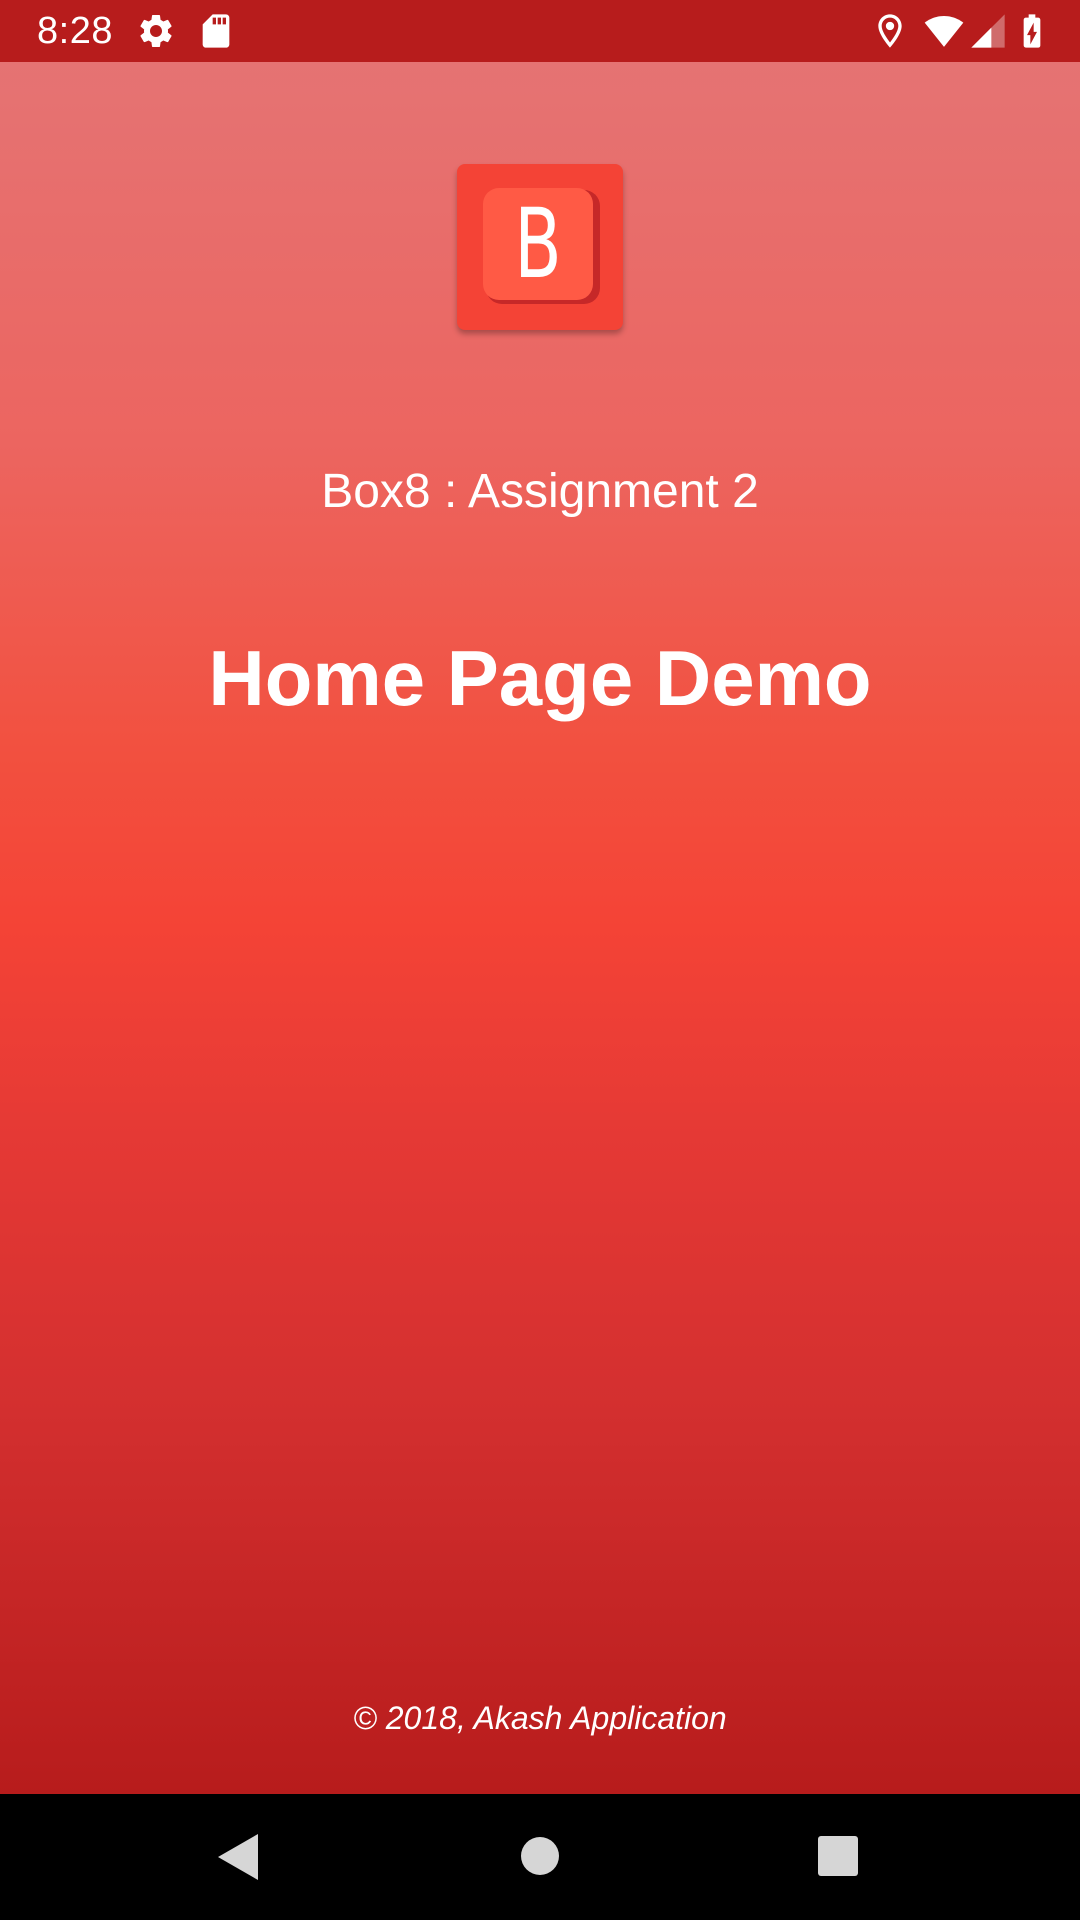 The width and height of the screenshot is (1080, 1920). Describe the element at coordinates (1032, 31) in the screenshot. I see `battery-charging-icon` at that location.